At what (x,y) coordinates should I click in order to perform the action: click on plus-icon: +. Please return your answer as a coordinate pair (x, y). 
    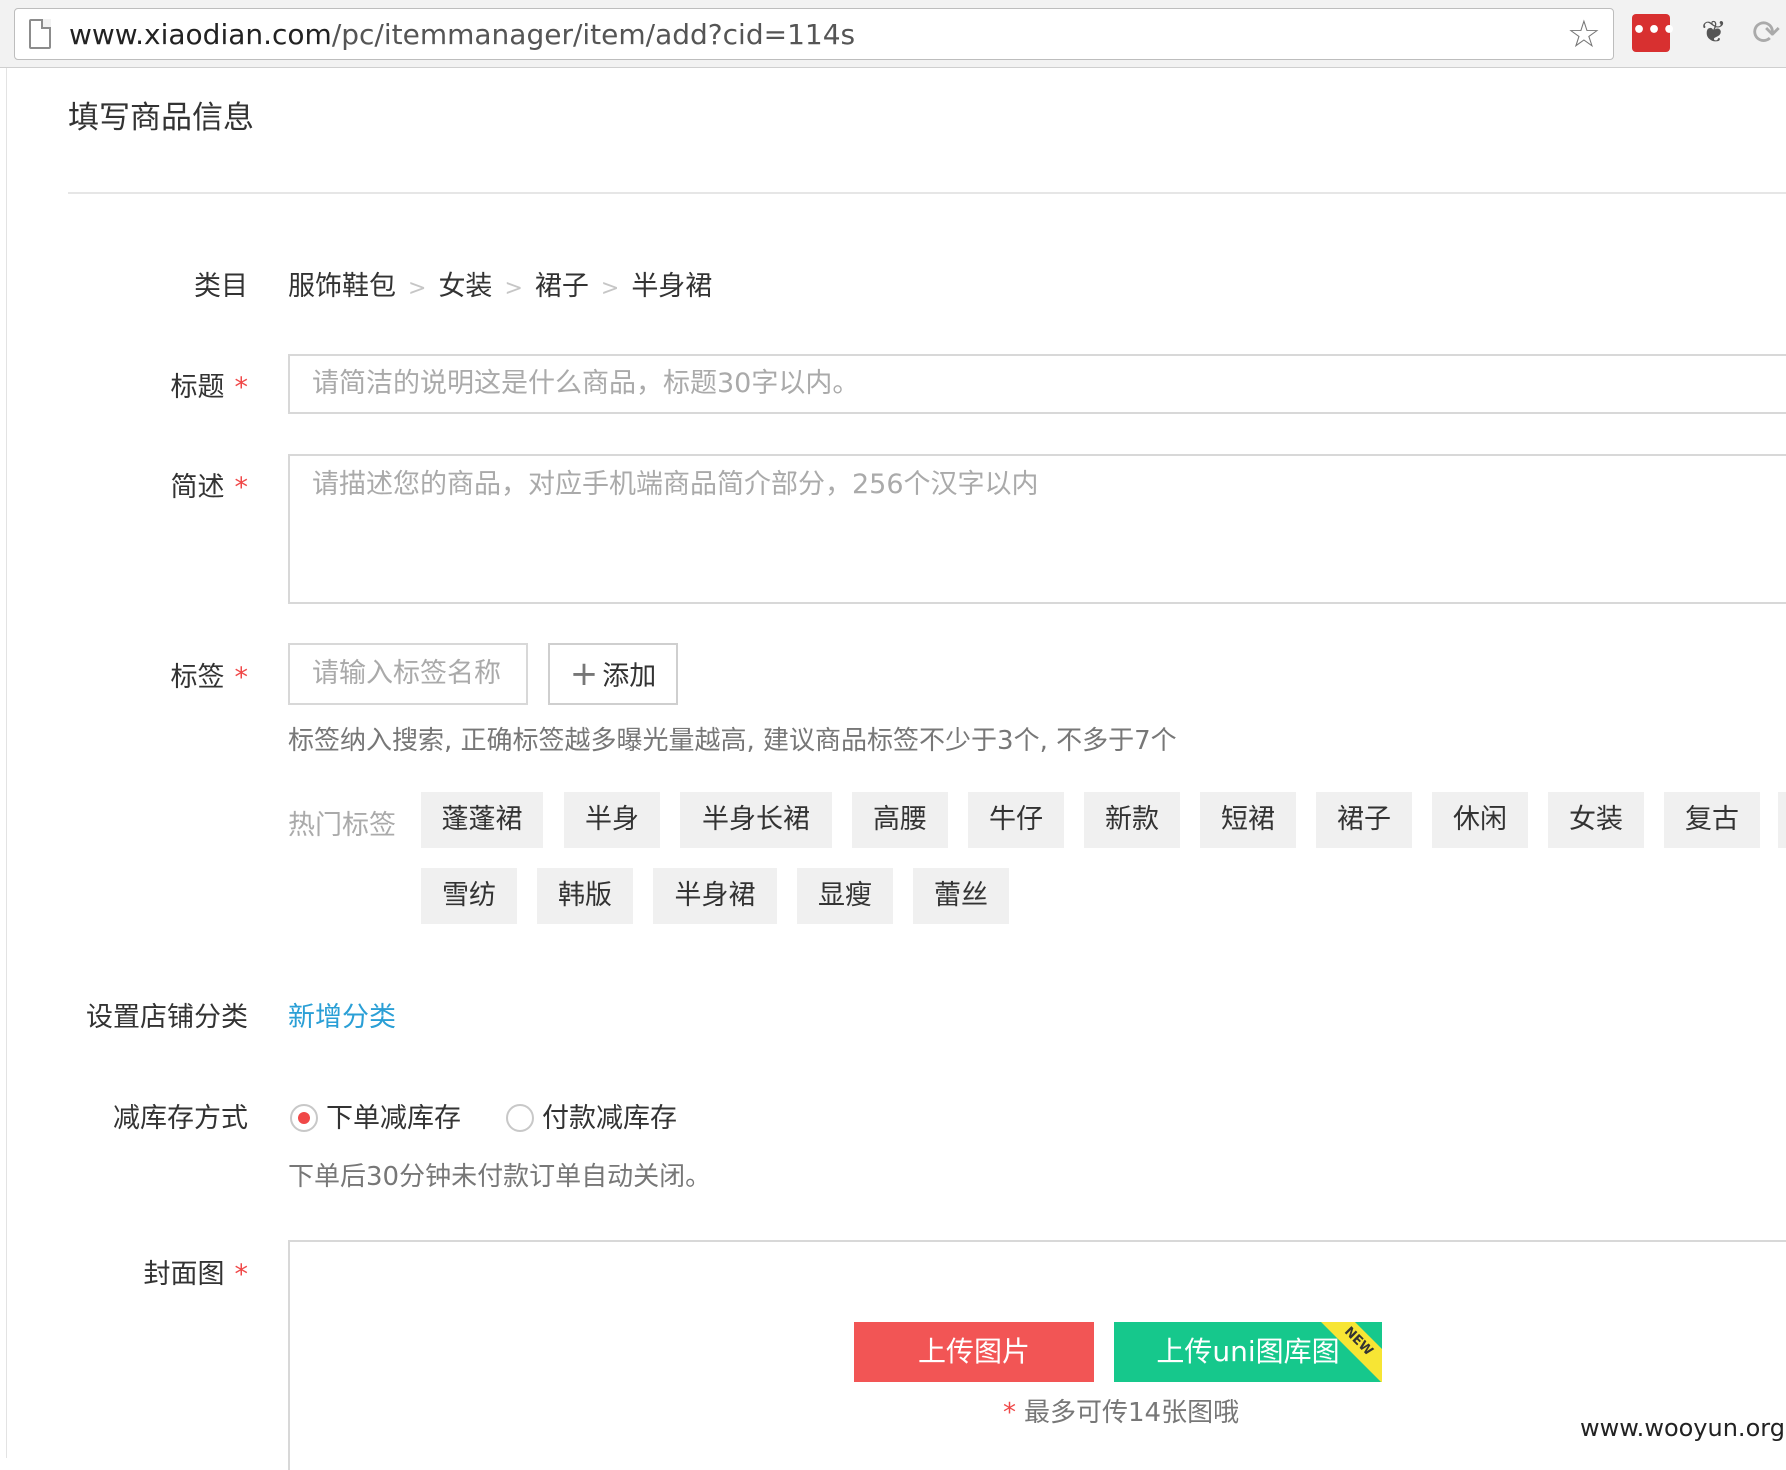
    Looking at the image, I should click on (584, 674).